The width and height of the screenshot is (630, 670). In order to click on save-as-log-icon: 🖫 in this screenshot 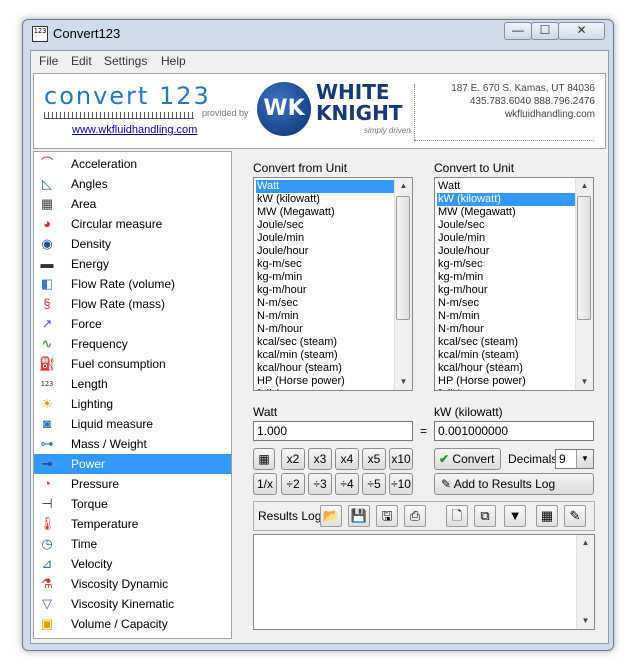, I will do `click(387, 516)`.